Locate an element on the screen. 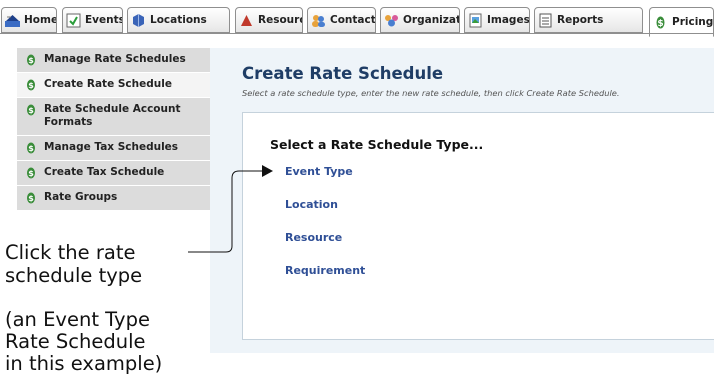  tab-reports: Reports is located at coordinates (588, 20).